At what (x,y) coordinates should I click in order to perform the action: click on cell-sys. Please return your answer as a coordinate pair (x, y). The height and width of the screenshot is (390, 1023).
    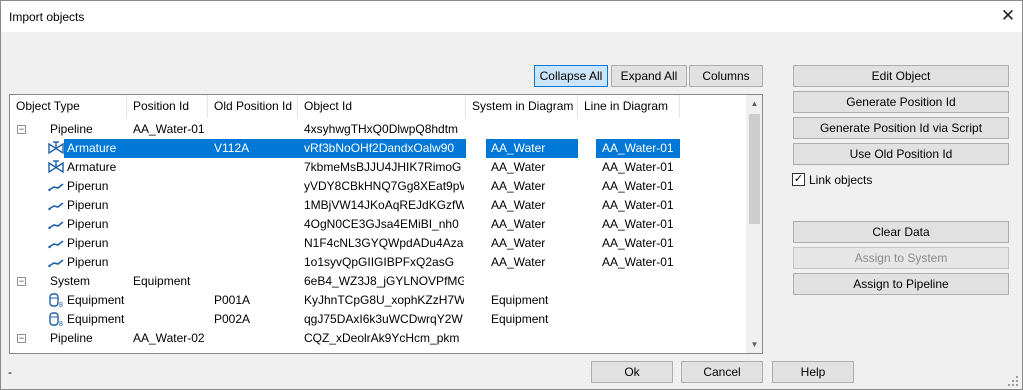
    Looking at the image, I should click on (524, 281).